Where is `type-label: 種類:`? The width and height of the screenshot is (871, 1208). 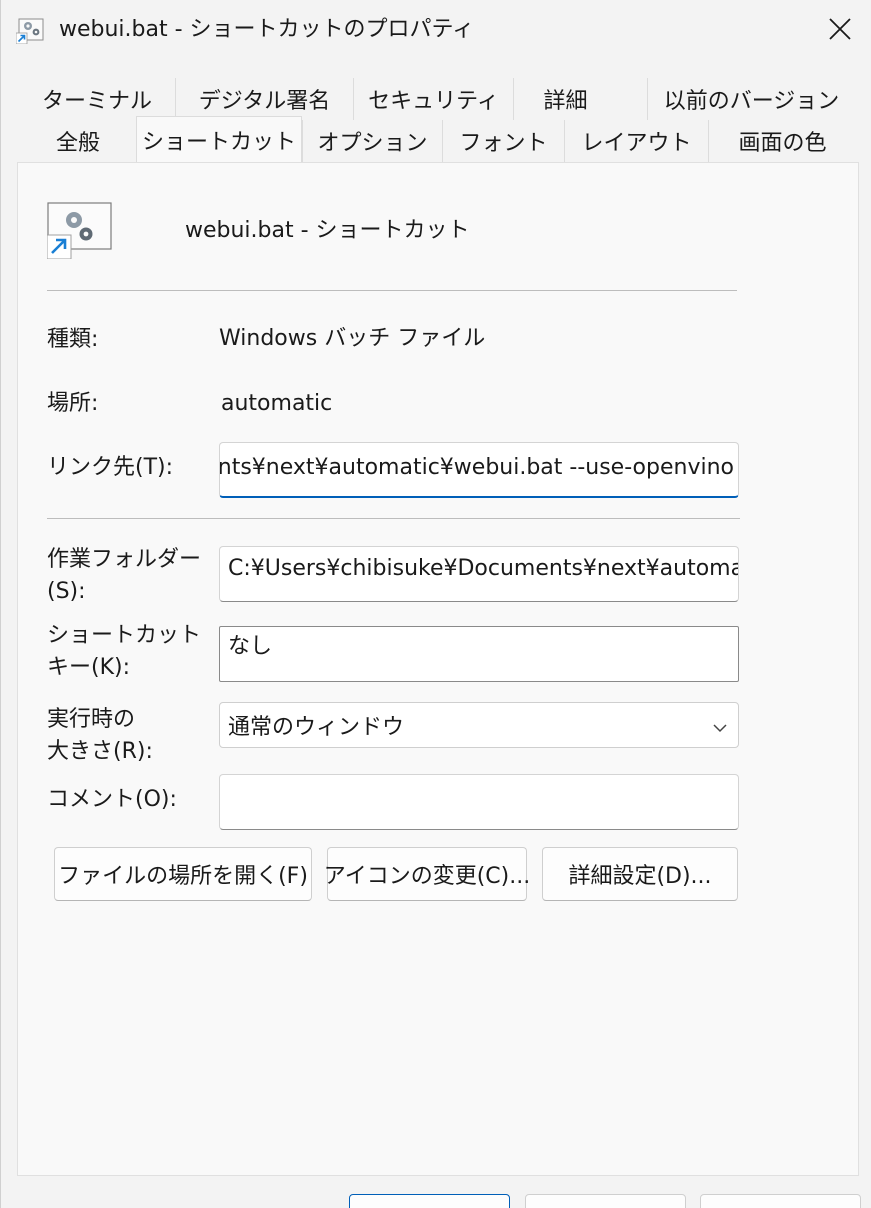 type-label: 種類: is located at coordinates (73, 339).